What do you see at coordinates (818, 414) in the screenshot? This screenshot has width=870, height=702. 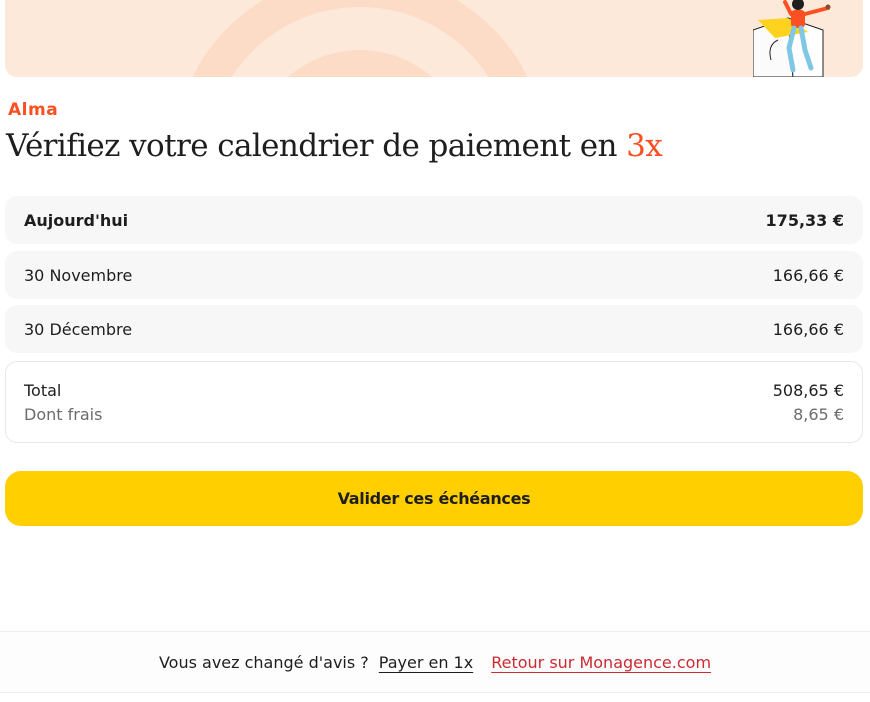 I see `fees-value: 8,65 €` at bounding box center [818, 414].